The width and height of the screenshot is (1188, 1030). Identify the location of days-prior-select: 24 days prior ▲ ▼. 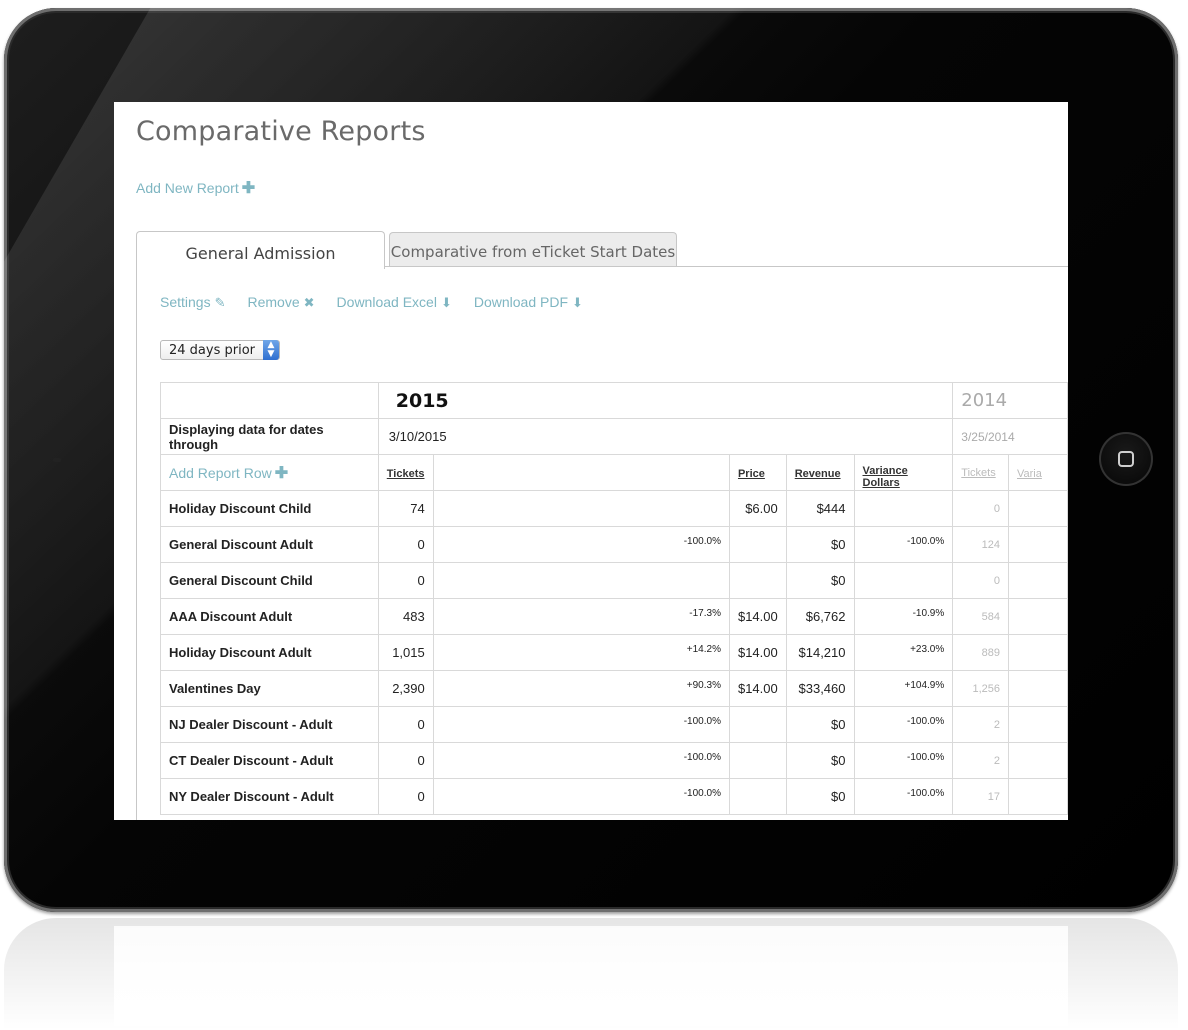
(220, 350).